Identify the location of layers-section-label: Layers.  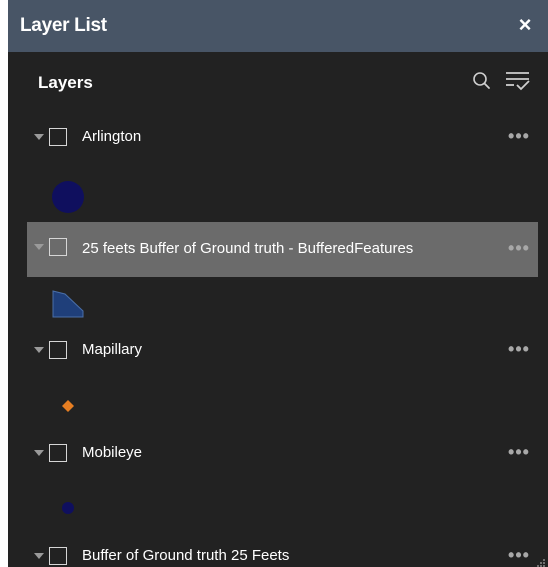
(65, 82).